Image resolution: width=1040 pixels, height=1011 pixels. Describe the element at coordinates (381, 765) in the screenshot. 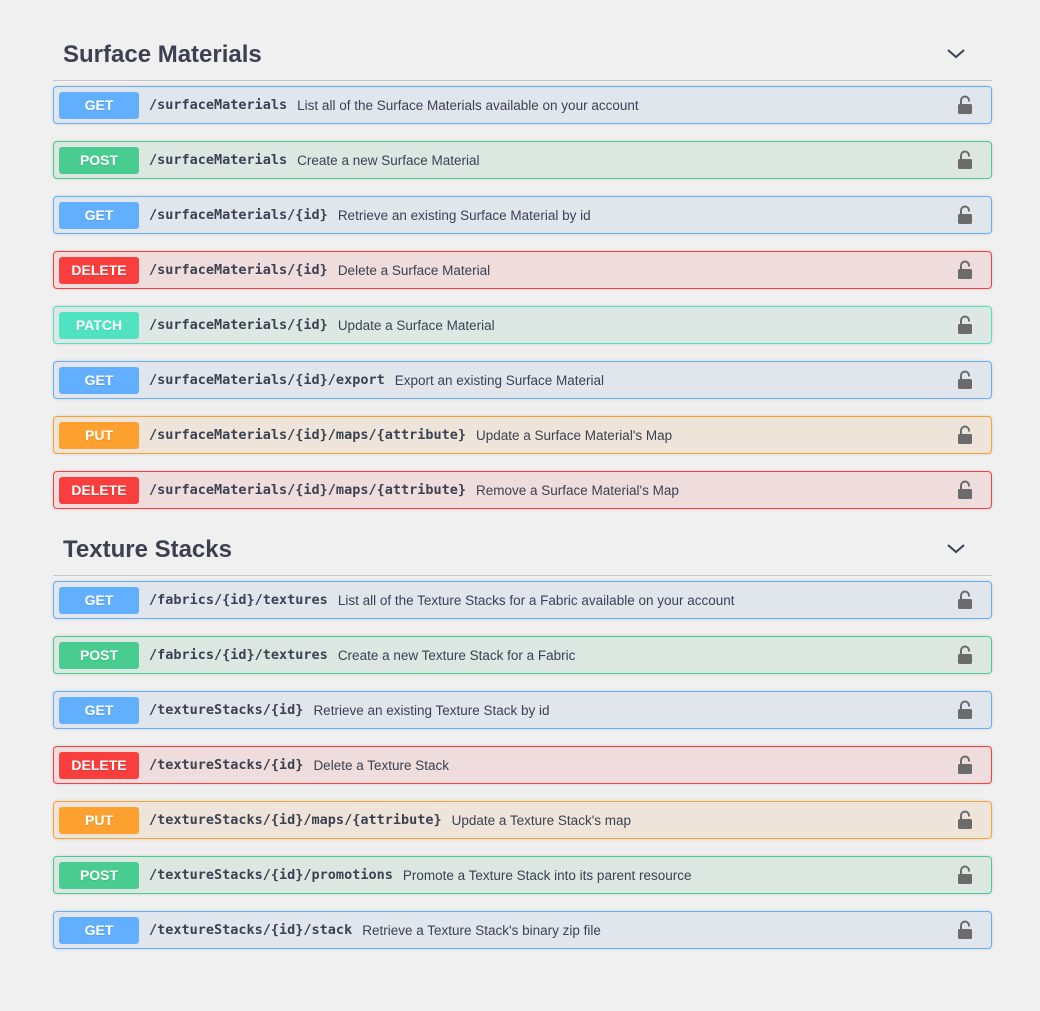

I see `endpoint-summary: Delete a Texture Stack` at that location.